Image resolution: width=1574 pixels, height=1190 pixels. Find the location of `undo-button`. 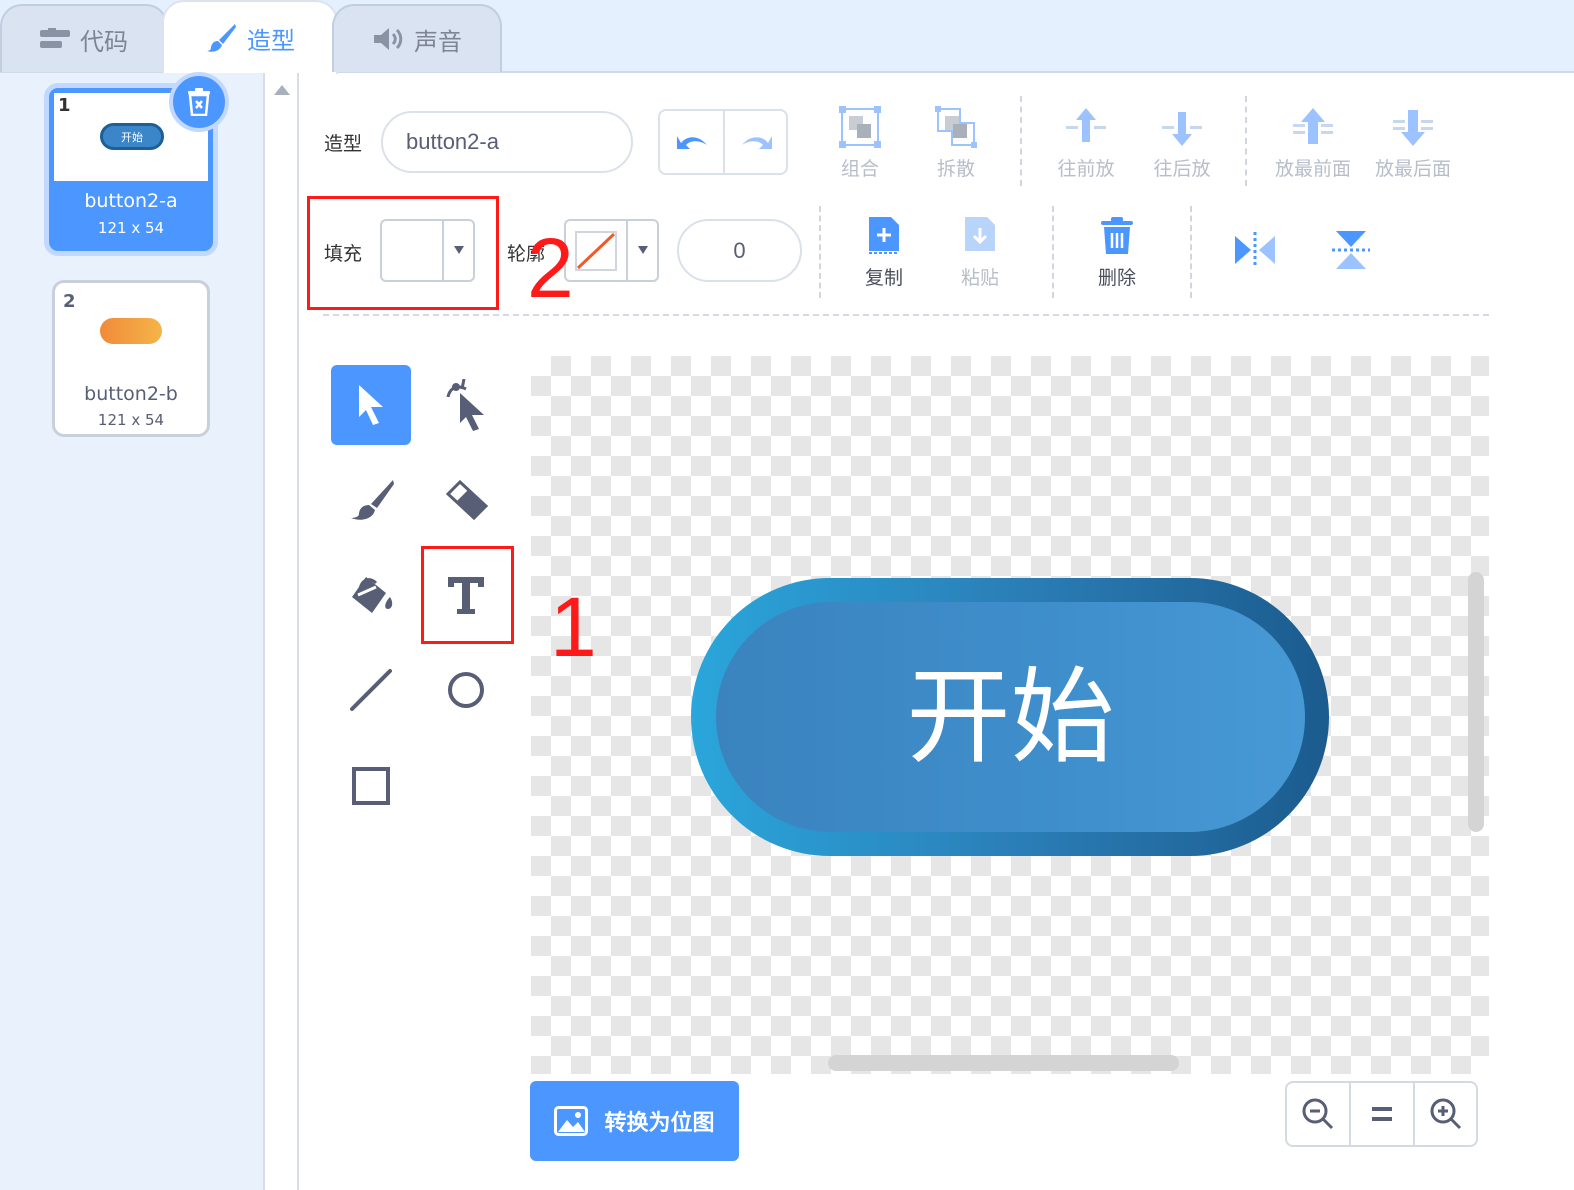

undo-button is located at coordinates (691, 142).